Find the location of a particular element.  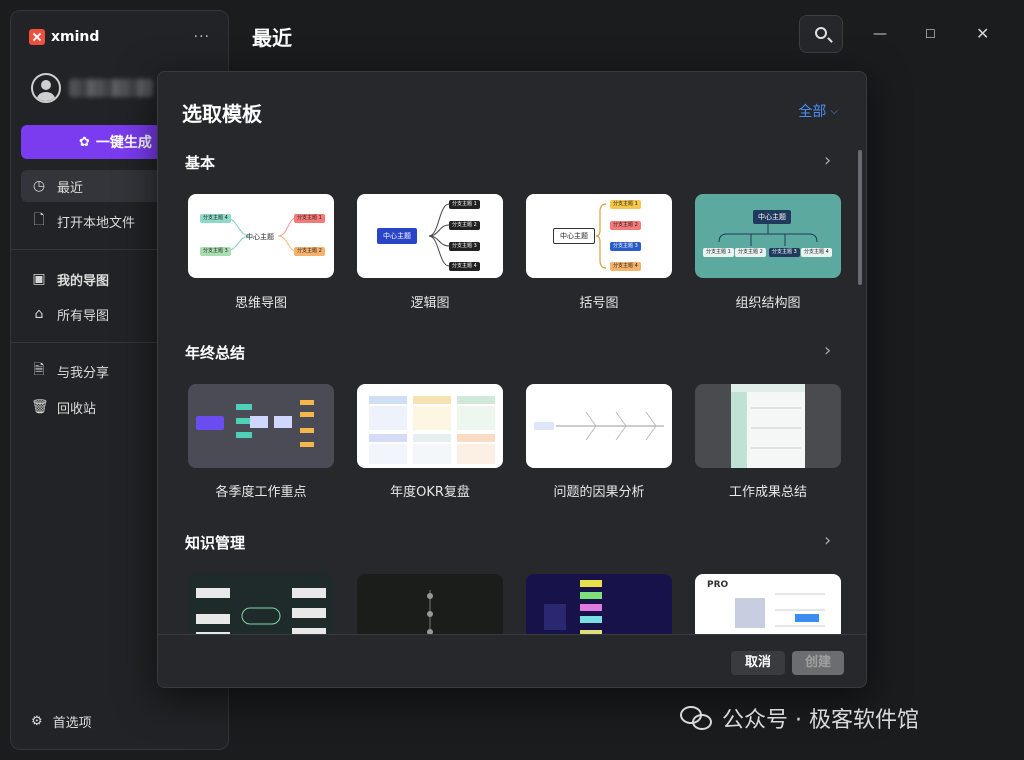

sidebar-item-all-maps: ⌂ 所有导图 is located at coordinates (91, 314).